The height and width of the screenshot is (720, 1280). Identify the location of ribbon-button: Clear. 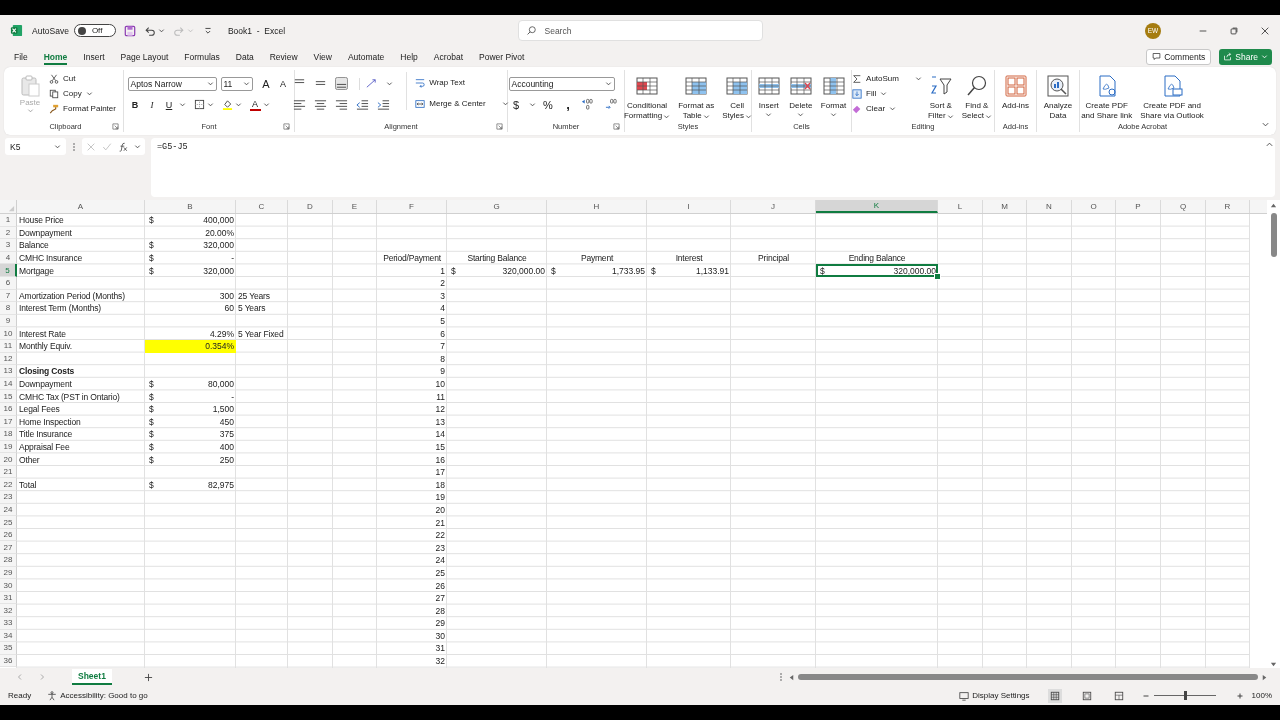
(887, 108).